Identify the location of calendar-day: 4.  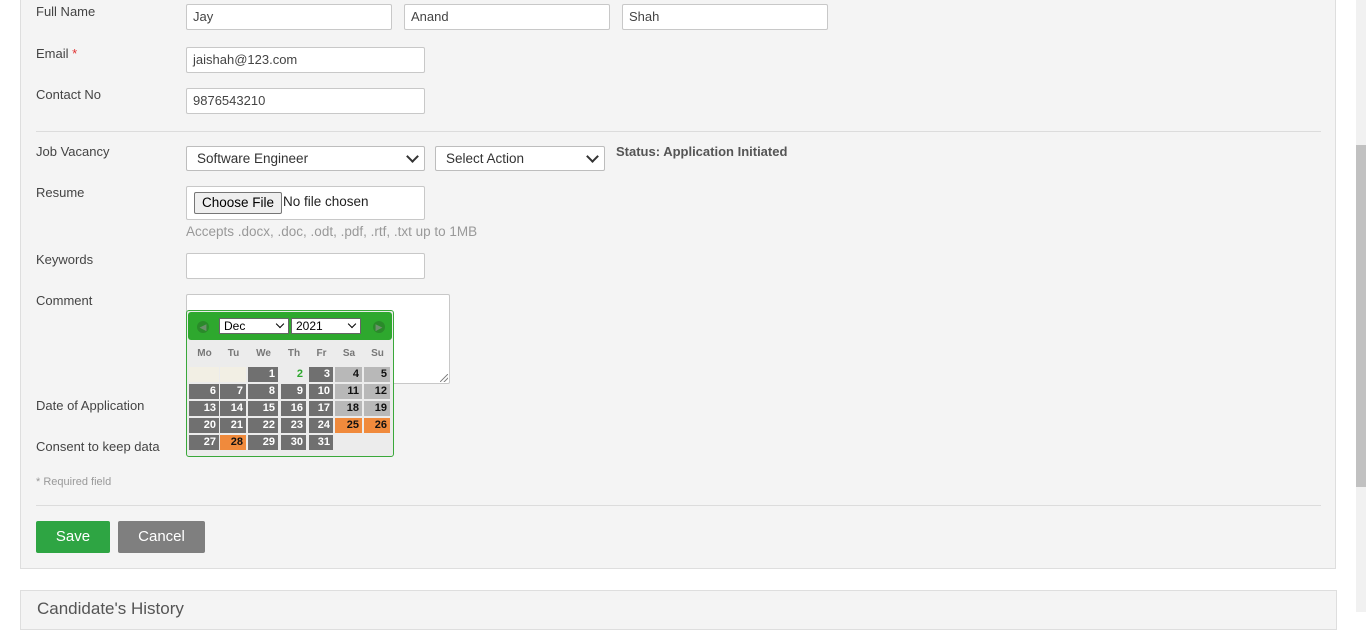
(348, 374).